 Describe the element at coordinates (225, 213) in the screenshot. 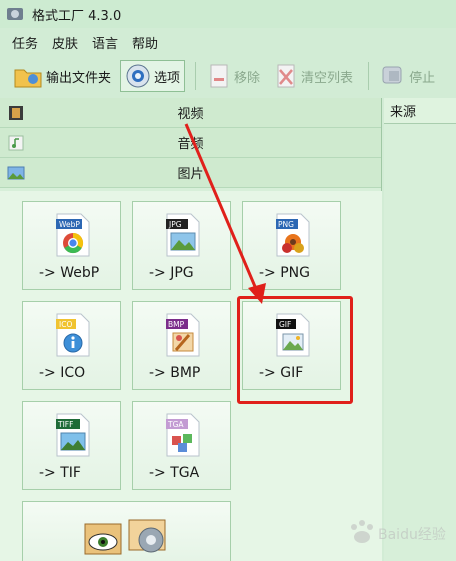

I see `annotation-arrow` at that location.